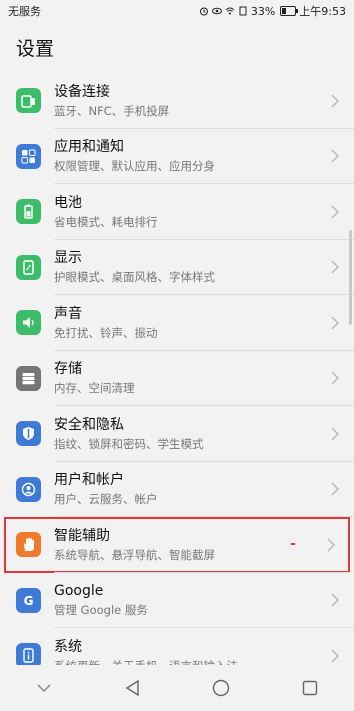 This screenshot has height=711, width=354. Describe the element at coordinates (190, 545) in the screenshot. I see `item-texts: 智能辅助系统导航、悬浮导航、智能截屏` at that location.